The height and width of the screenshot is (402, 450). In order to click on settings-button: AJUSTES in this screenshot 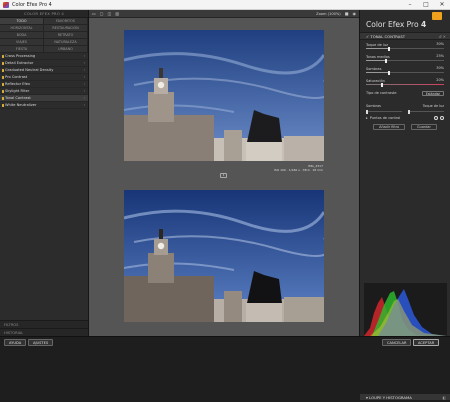, I will do `click(41, 342)`.